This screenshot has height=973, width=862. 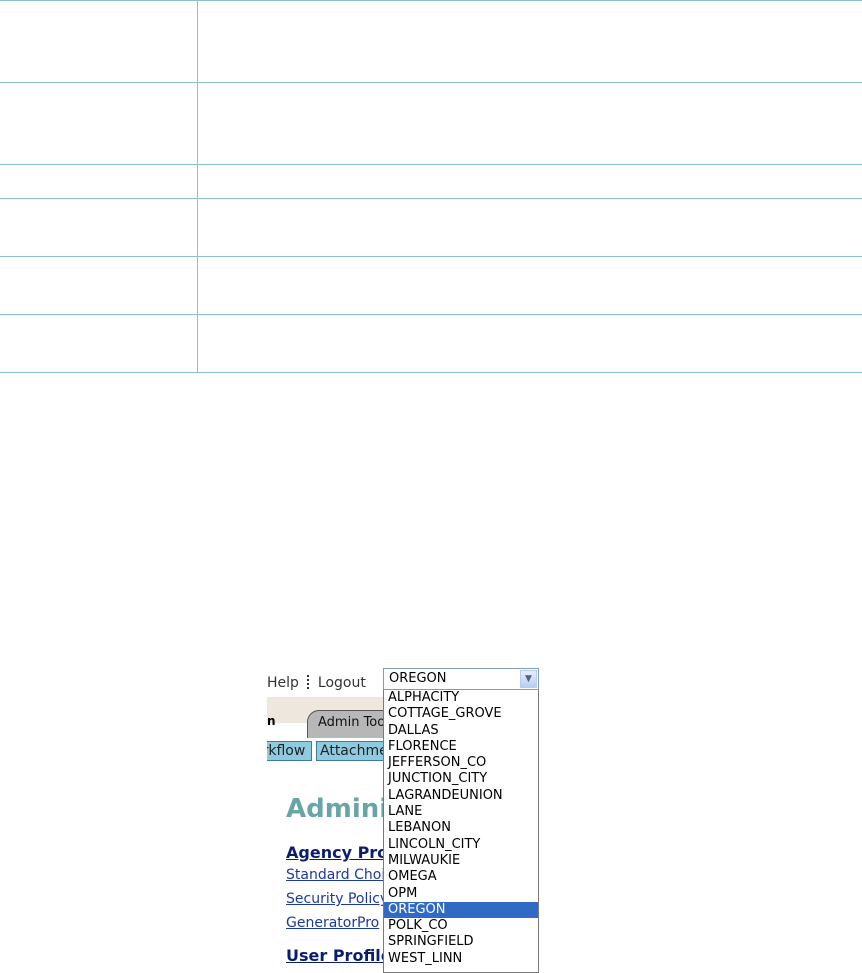 What do you see at coordinates (368, 923) in the screenshot?
I see `pro-link: Pro` at bounding box center [368, 923].